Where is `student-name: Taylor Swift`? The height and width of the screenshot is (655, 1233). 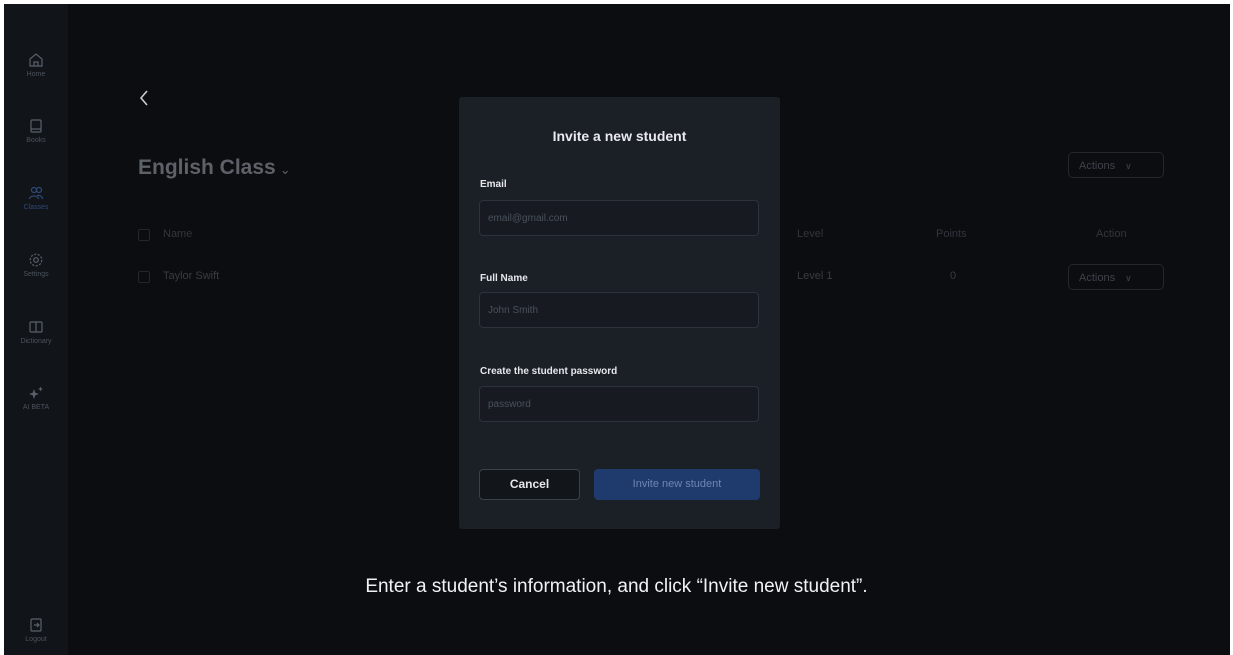
student-name: Taylor Swift is located at coordinates (191, 276).